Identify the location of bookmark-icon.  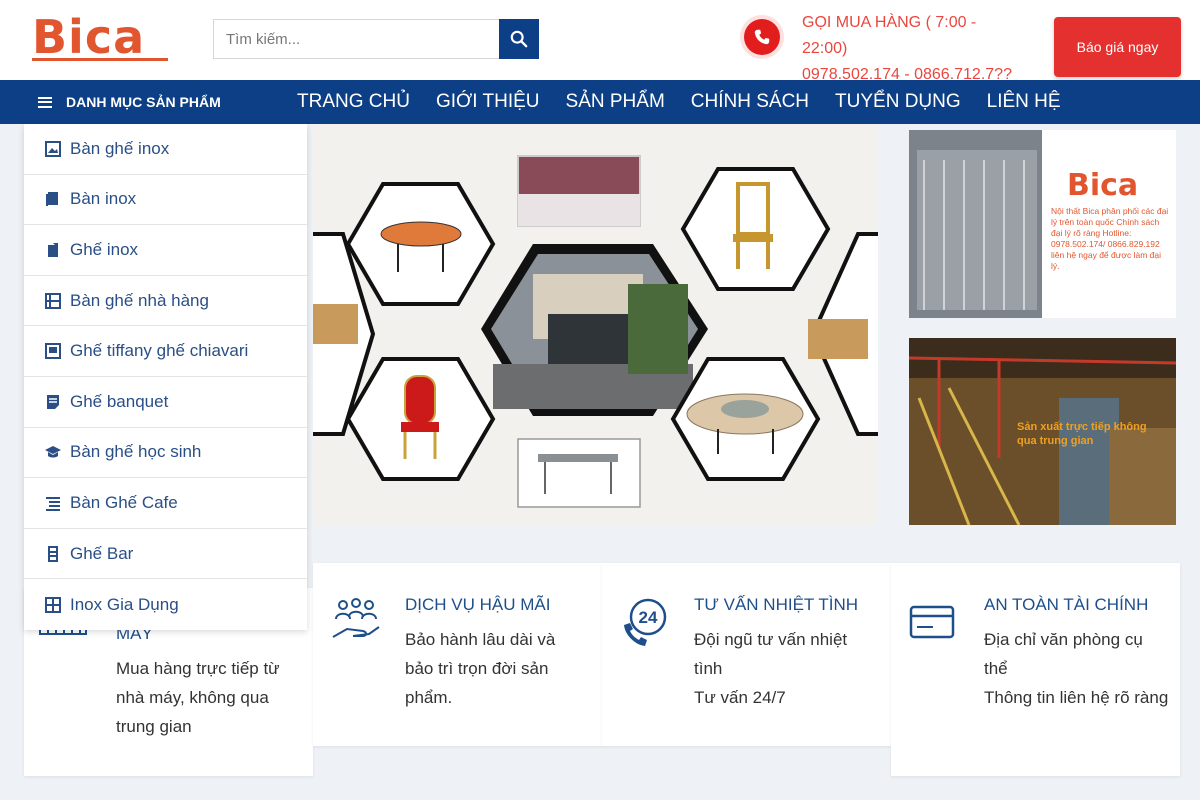
(53, 250).